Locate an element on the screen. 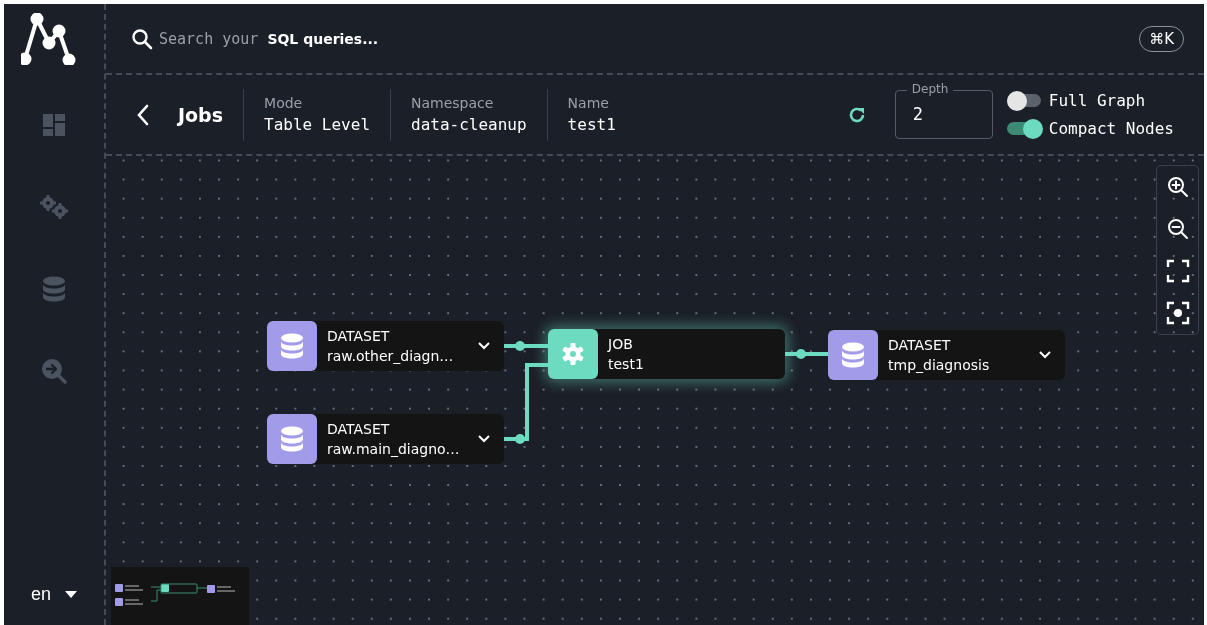 The width and height of the screenshot is (1207, 625). fit-view-button is located at coordinates (1177, 271).